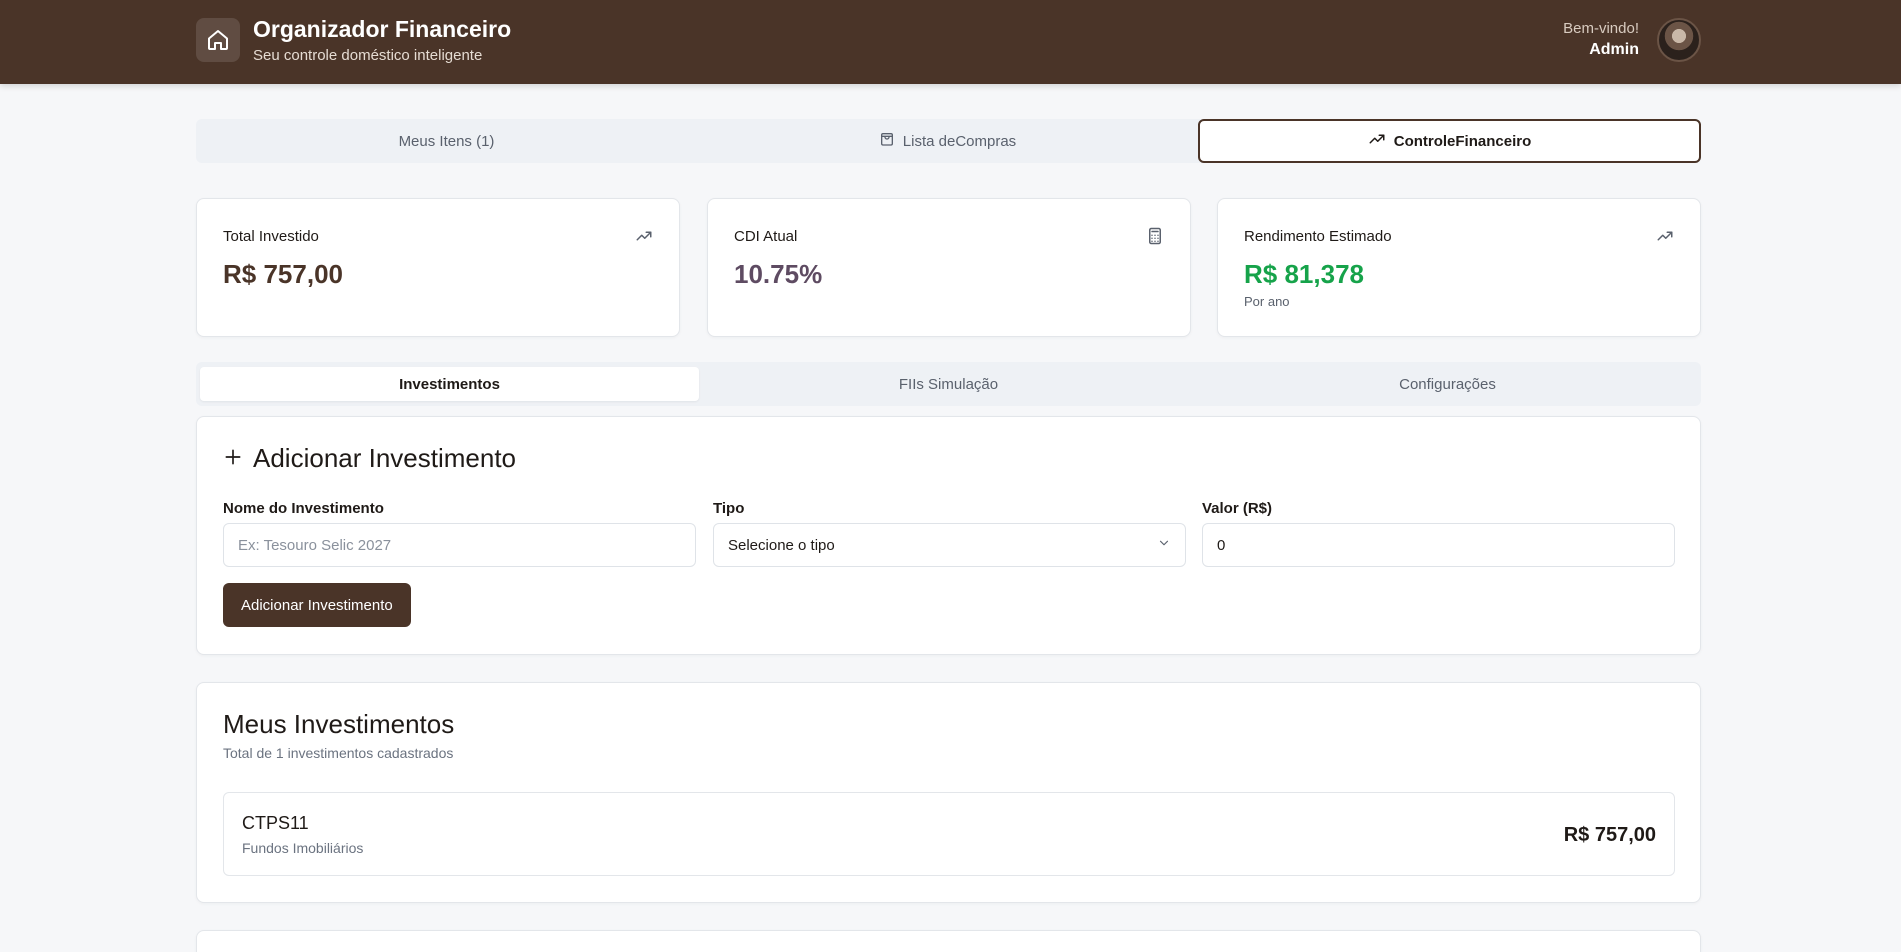 Image resolution: width=1901 pixels, height=952 pixels. I want to click on stat-label: CDI Atual, so click(766, 236).